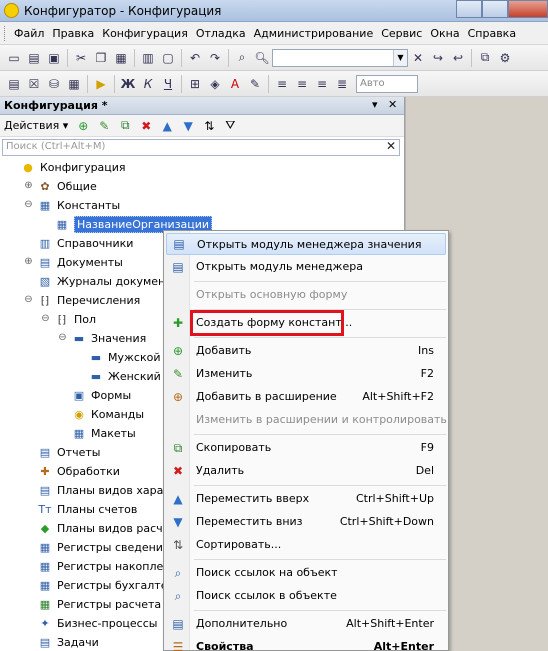 This screenshot has height=651, width=548. Describe the element at coordinates (36, 125) in the screenshot. I see `actions-menu: Действия ▾` at that location.